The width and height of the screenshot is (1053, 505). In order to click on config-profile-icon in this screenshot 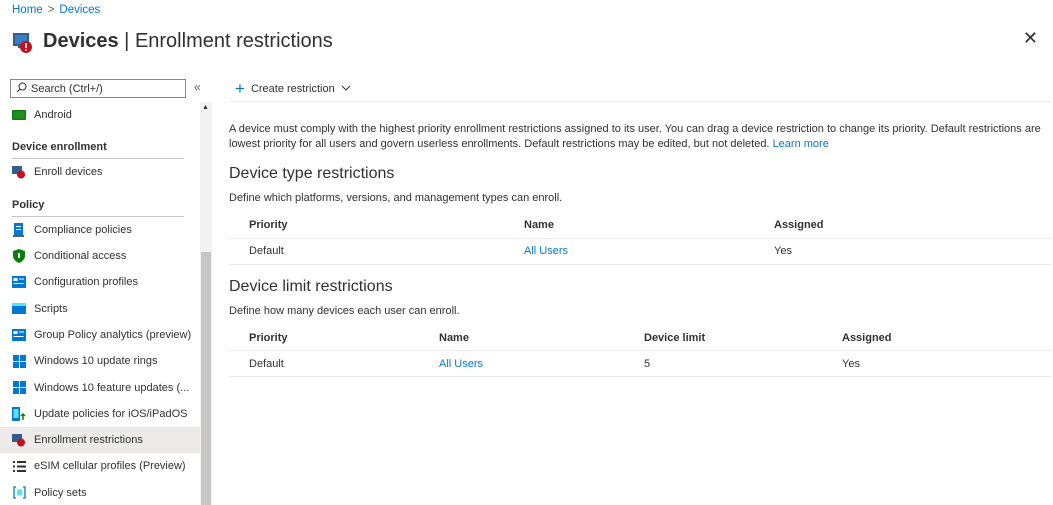, I will do `click(19, 282)`.